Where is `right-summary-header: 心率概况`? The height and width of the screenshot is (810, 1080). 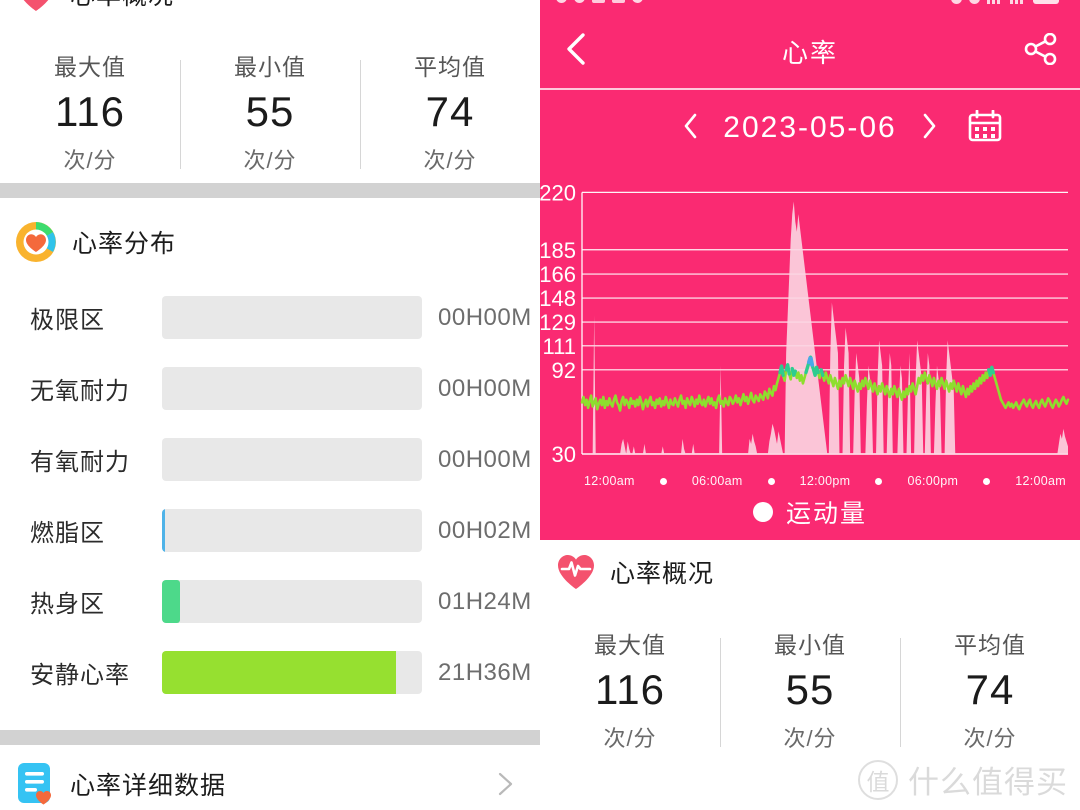 right-summary-header: 心率概况 is located at coordinates (810, 572).